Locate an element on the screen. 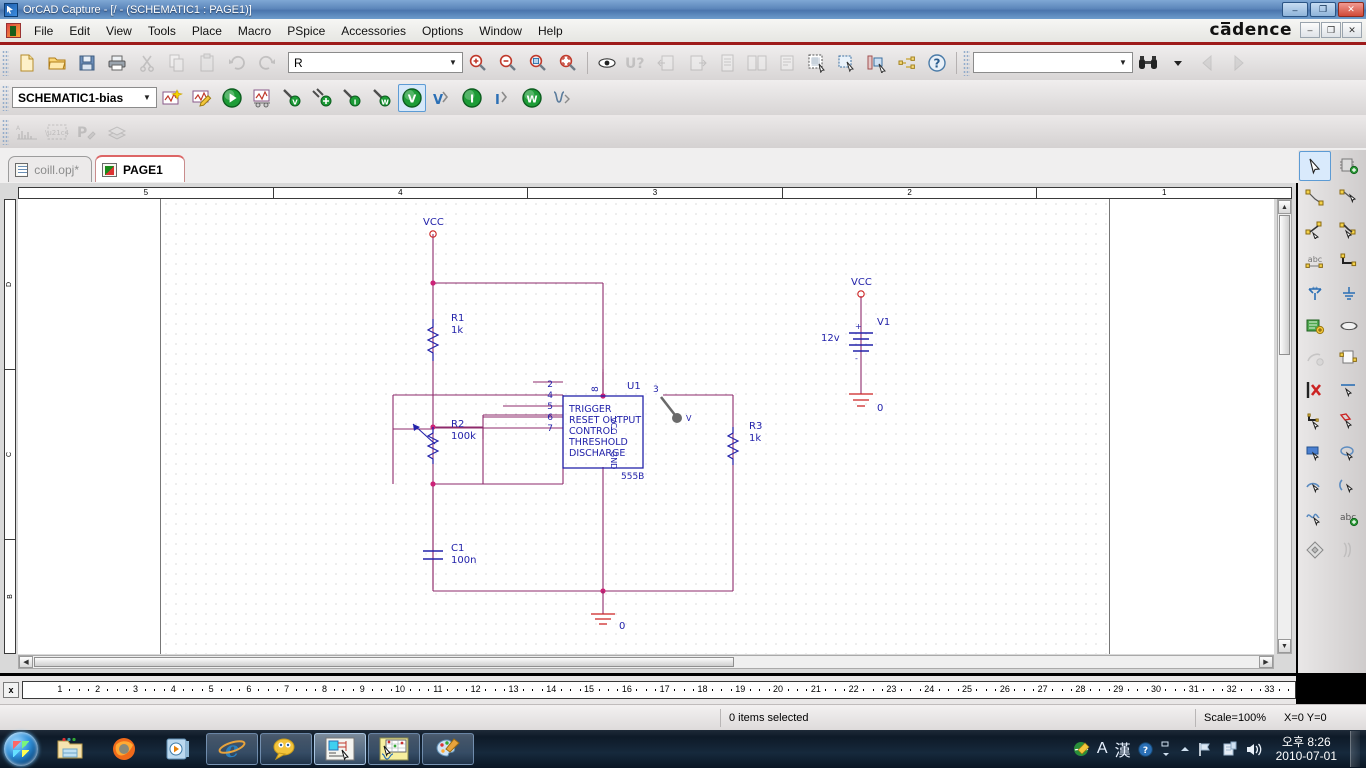  place-junction-icon is located at coordinates (1349, 230).